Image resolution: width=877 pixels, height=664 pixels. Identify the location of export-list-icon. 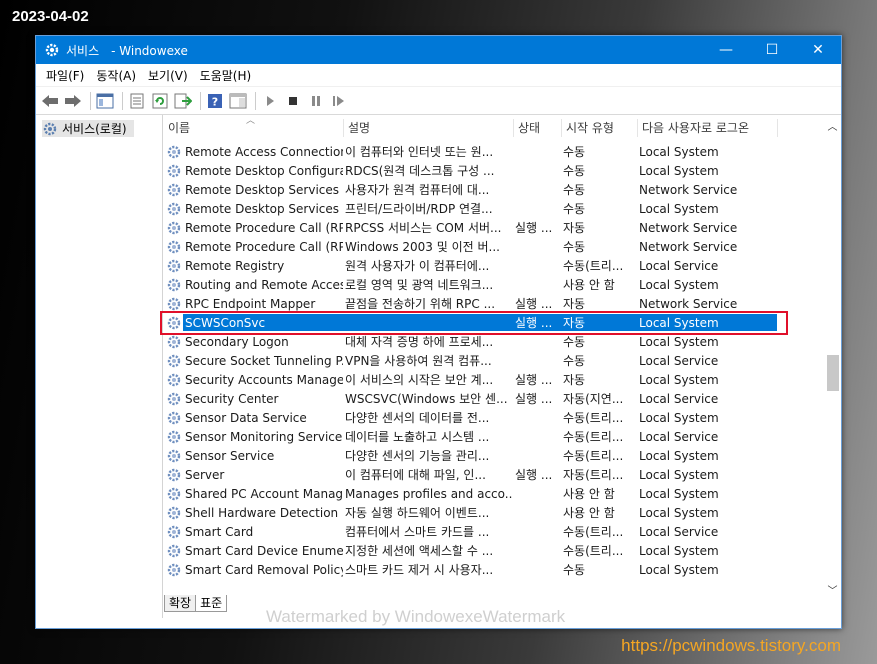
(183, 101).